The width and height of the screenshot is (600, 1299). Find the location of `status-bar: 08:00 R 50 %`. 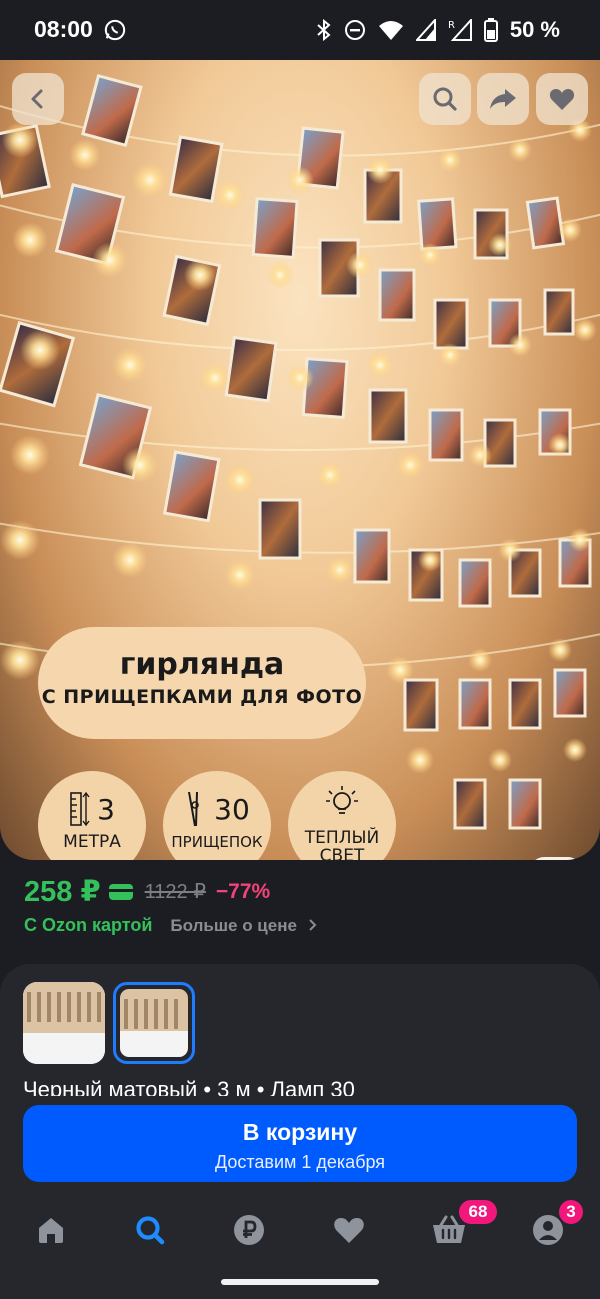

status-bar: 08:00 R 50 % is located at coordinates (300, 30).